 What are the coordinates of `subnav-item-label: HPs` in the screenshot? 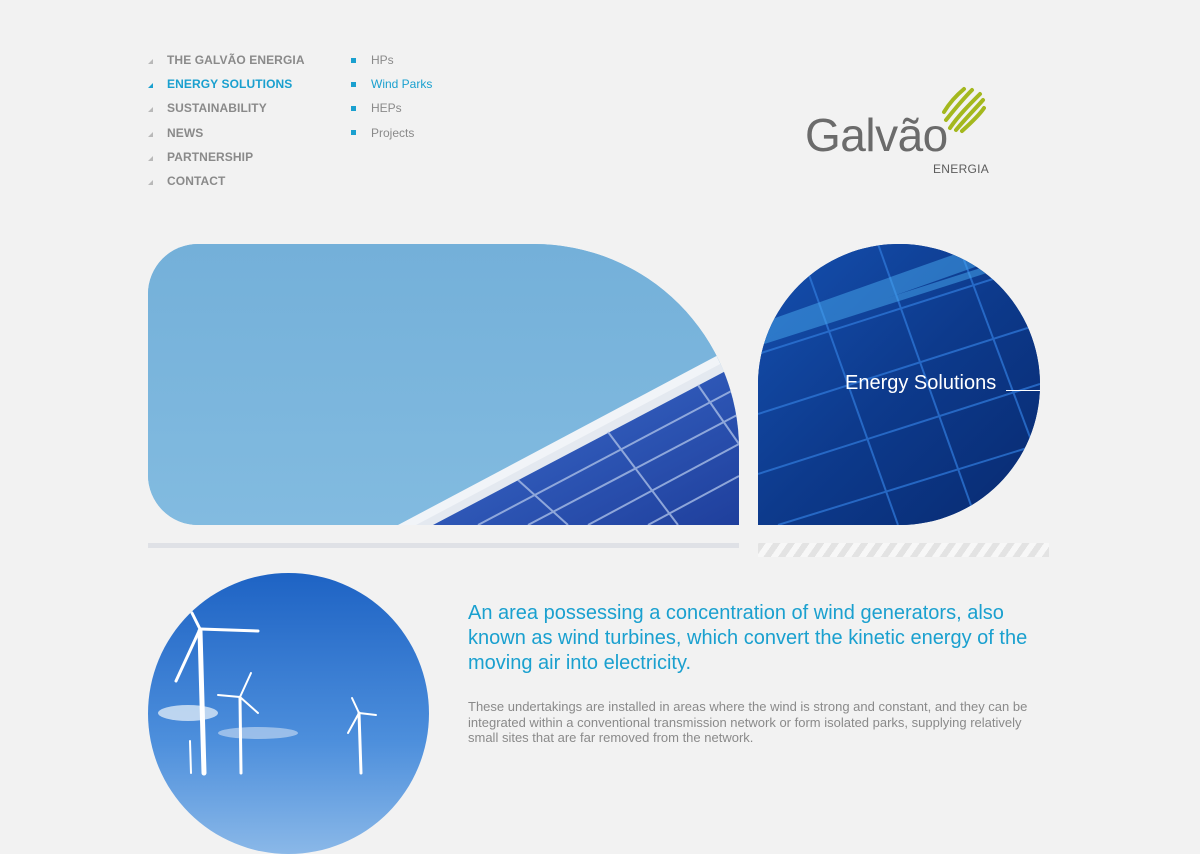 It's located at (382, 60).